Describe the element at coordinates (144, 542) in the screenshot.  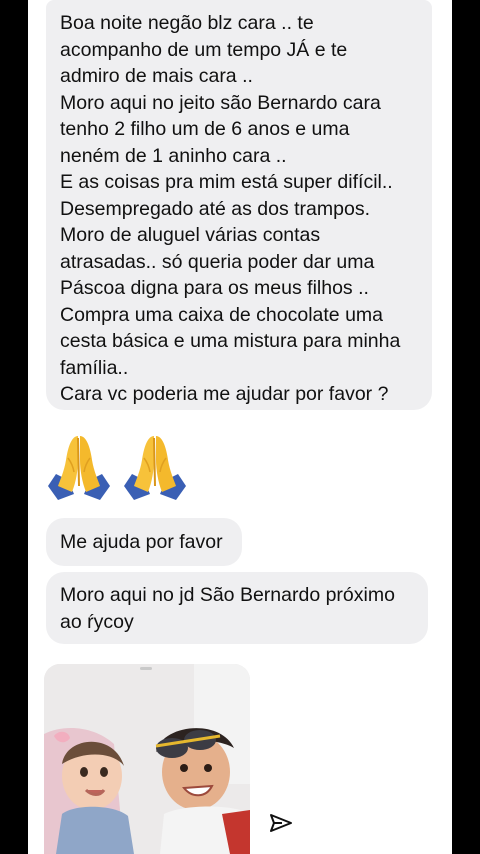
I see `message-bubble-2: Me ajuda por favor` at that location.